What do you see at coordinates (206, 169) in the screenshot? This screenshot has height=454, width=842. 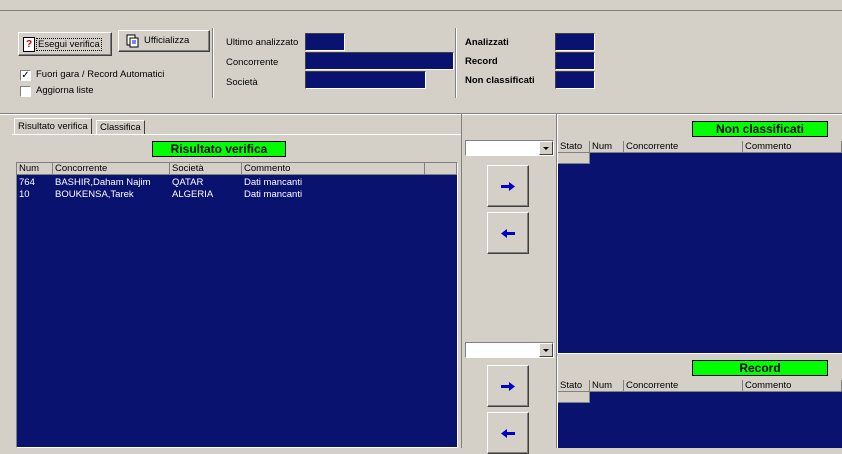 I see `column-header: Società` at bounding box center [206, 169].